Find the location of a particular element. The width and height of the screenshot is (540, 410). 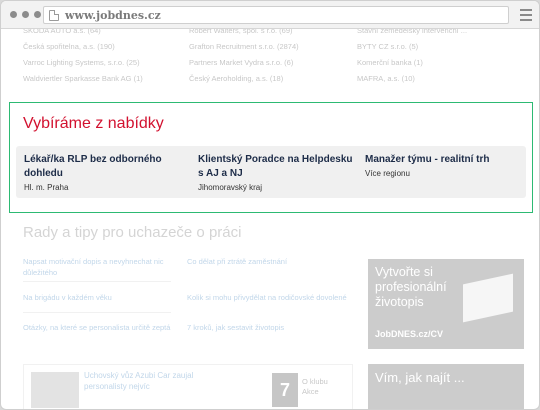

minimize-dot-icon is located at coordinates (25, 14).